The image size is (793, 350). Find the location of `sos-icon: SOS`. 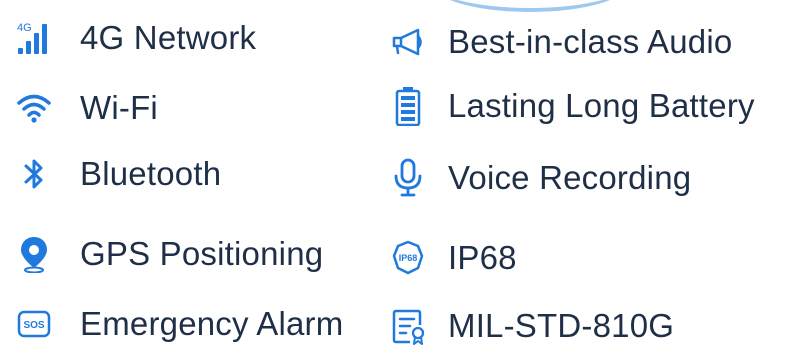

sos-icon: SOS is located at coordinates (34, 324).